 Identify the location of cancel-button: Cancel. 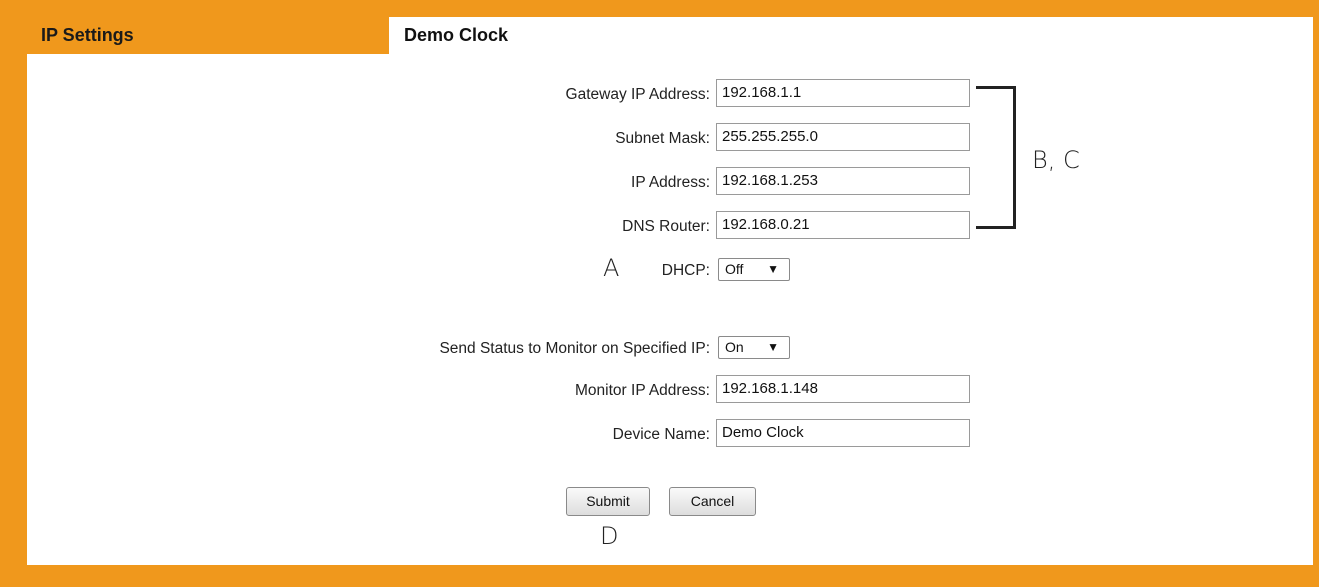
(712, 501).